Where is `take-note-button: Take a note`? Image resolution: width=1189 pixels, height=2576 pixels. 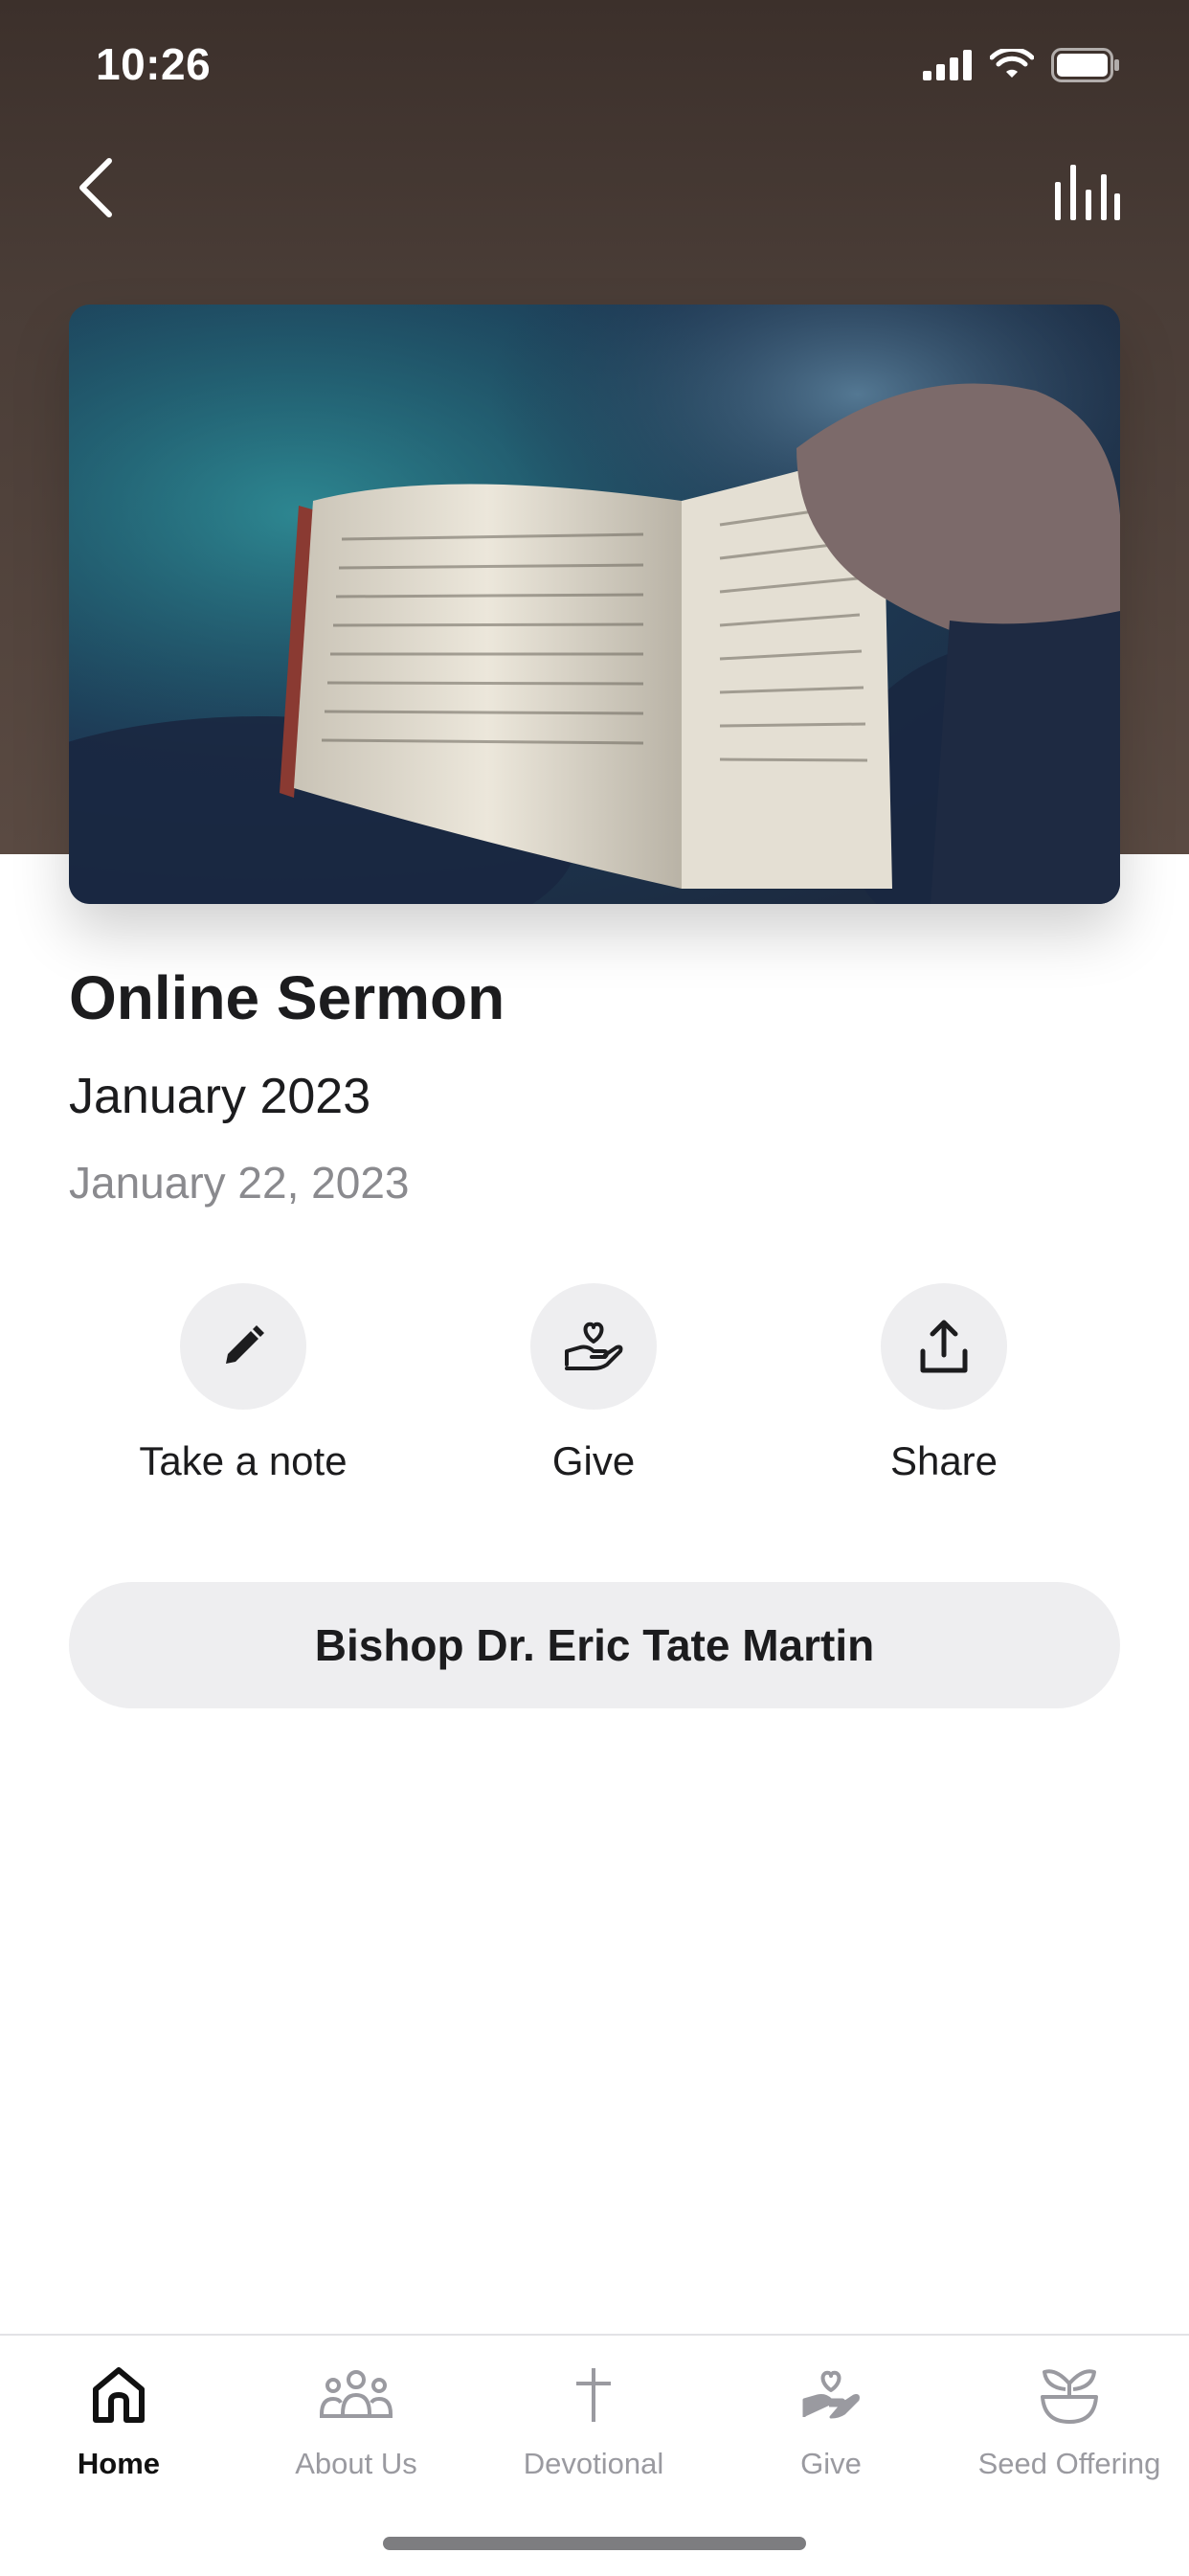 take-note-button: Take a note is located at coordinates (243, 1383).